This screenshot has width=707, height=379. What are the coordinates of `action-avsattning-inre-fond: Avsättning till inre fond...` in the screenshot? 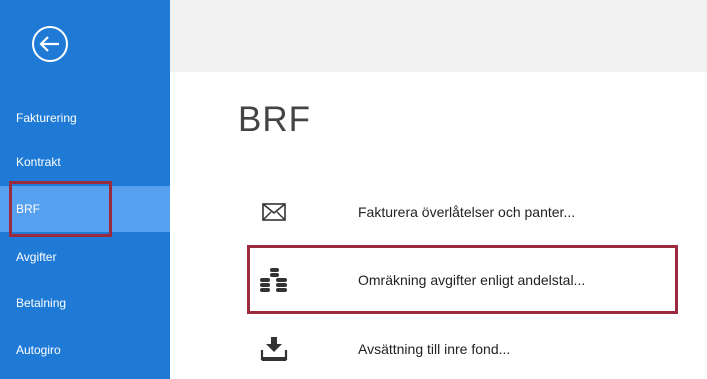 It's located at (478, 349).